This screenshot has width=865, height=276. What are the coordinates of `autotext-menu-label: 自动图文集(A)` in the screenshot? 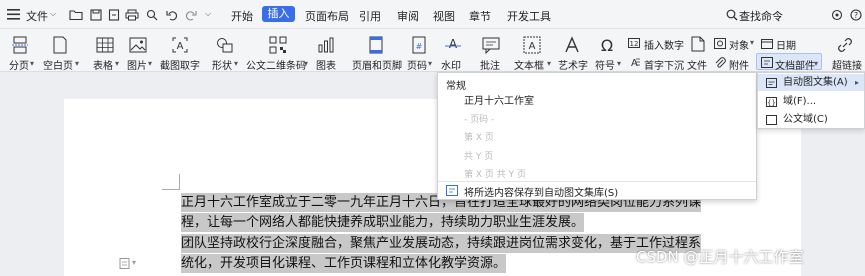 It's located at (815, 82).